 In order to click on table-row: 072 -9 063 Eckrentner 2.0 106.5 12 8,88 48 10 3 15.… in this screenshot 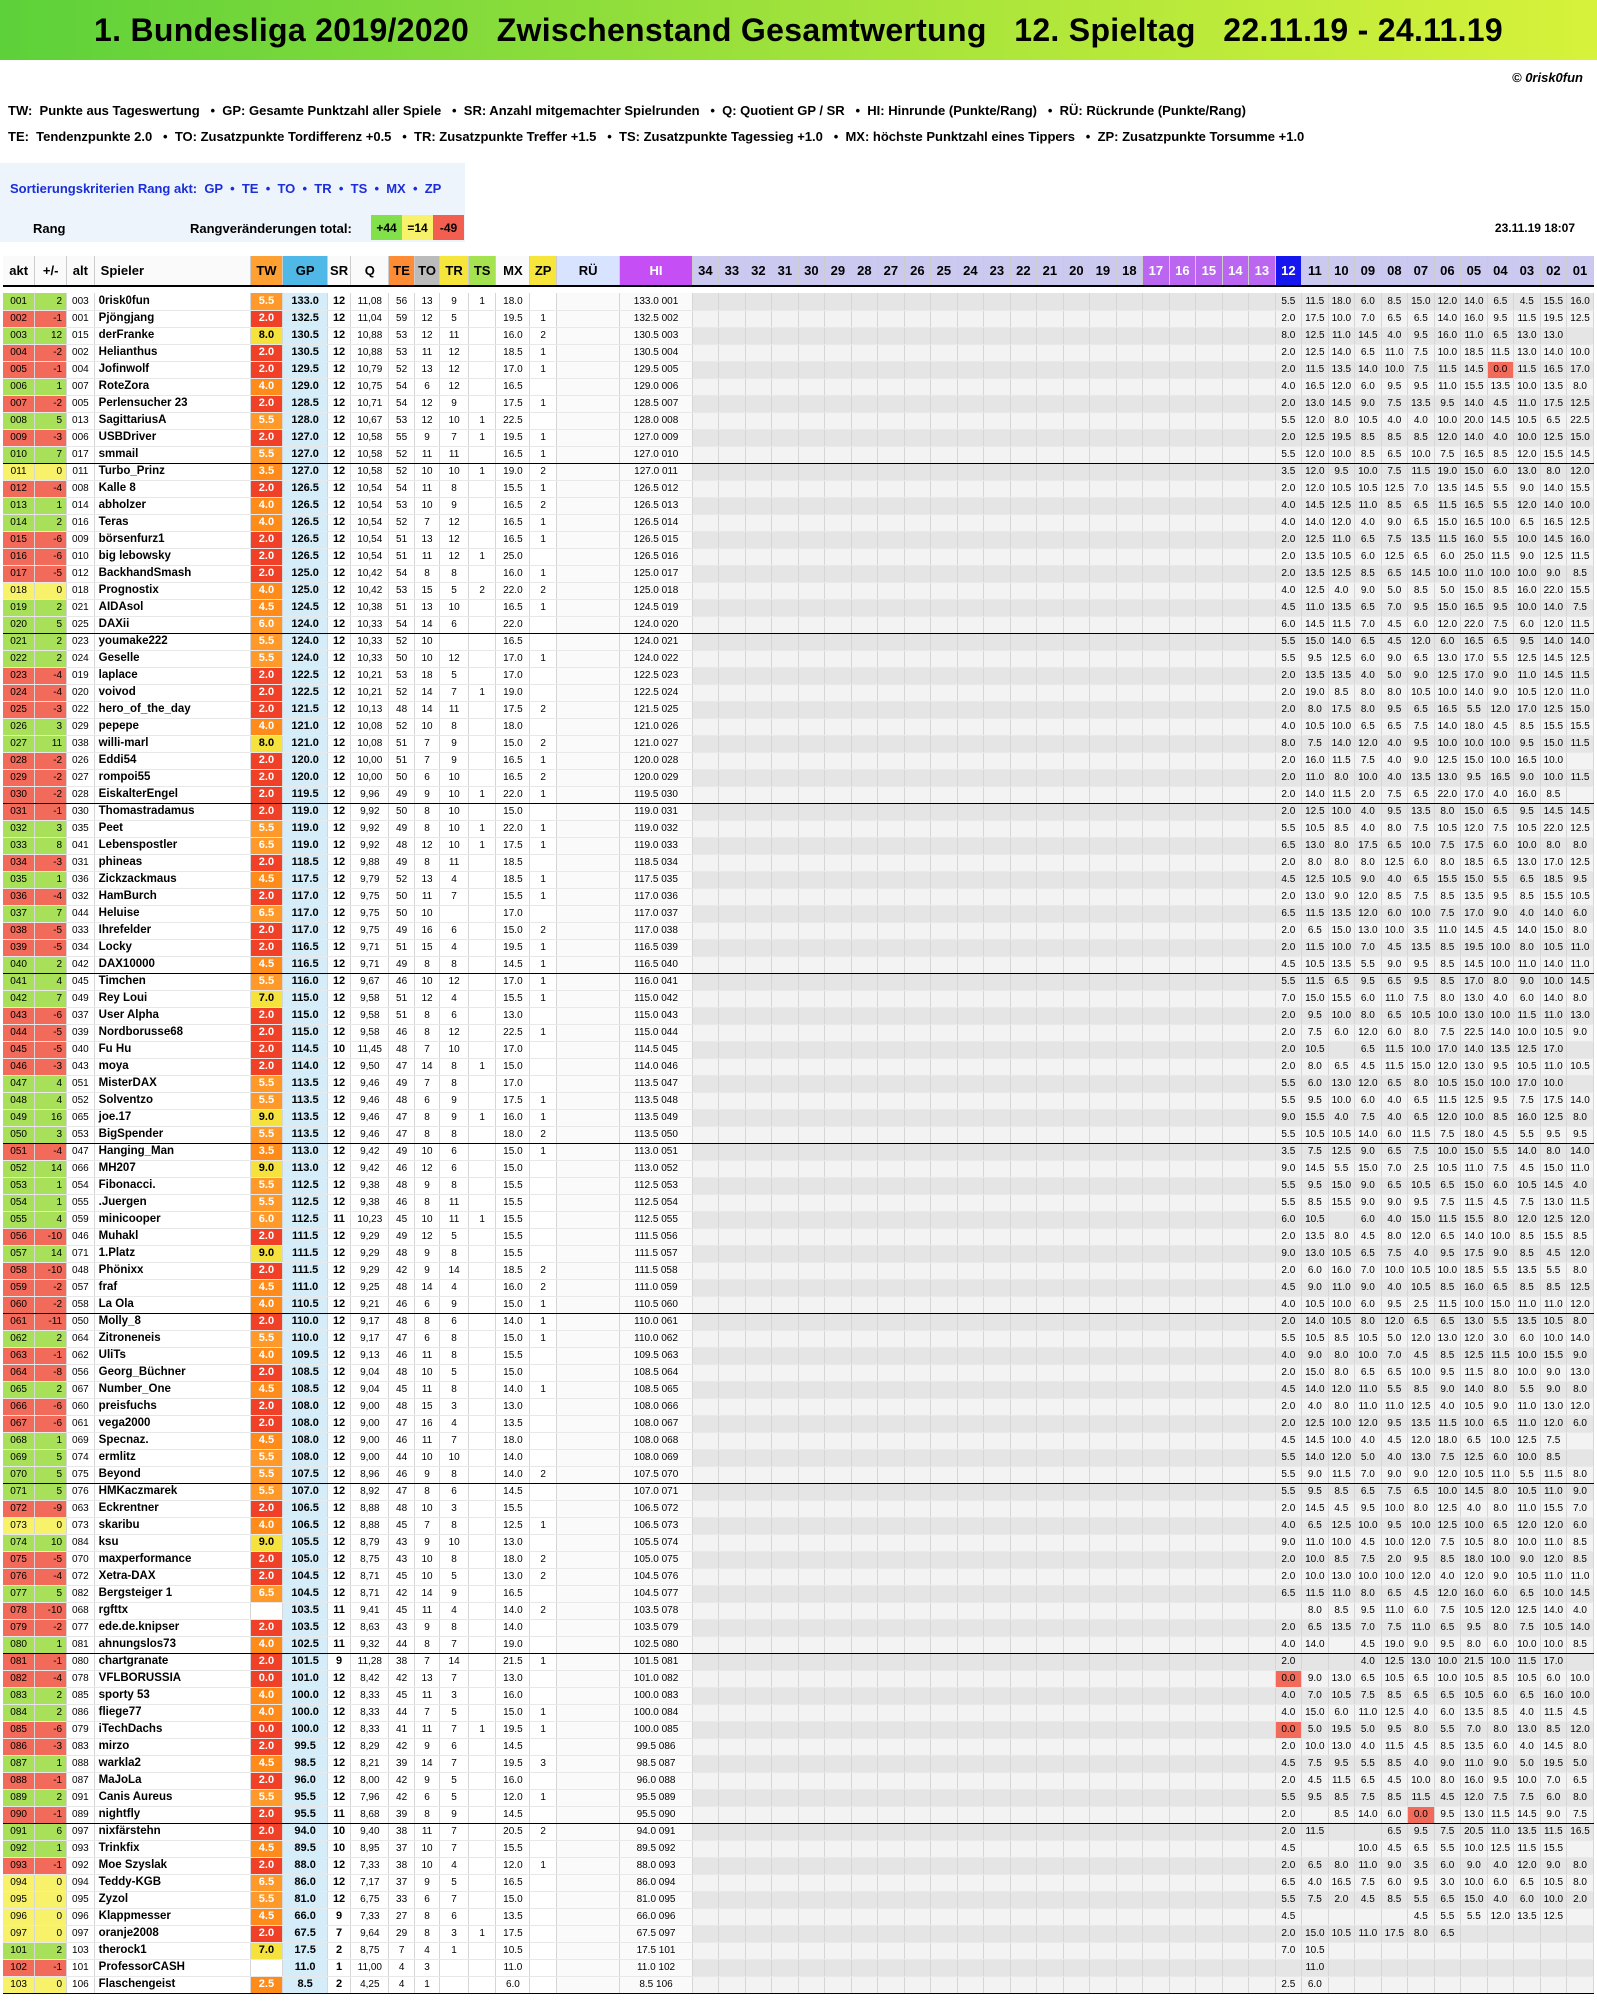, I will do `click(798, 1509)`.